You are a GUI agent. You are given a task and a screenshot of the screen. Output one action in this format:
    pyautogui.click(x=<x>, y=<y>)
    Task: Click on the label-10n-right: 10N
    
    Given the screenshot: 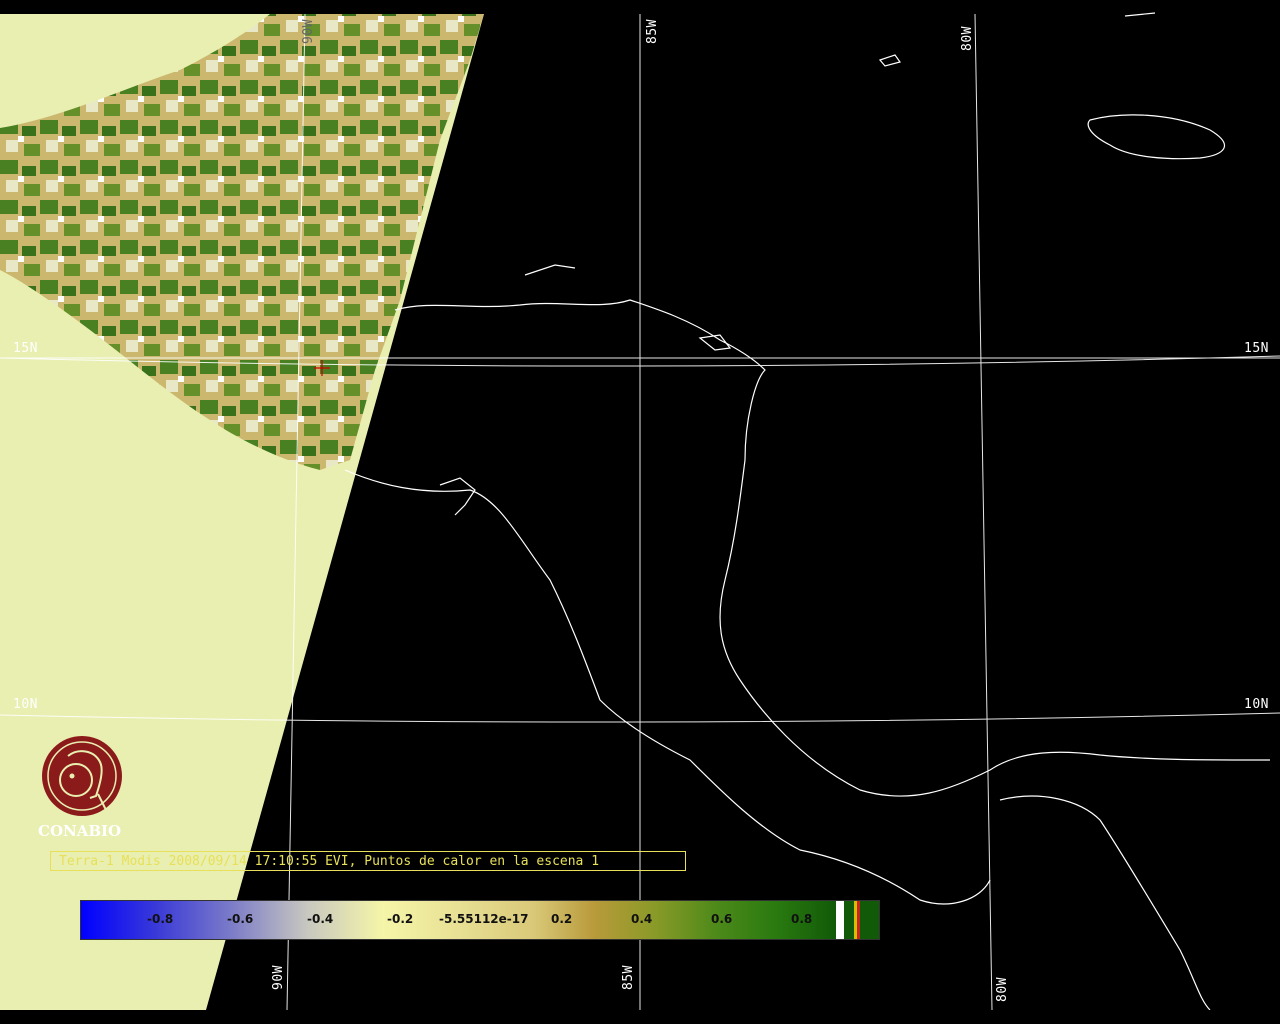 What is the action you would take?
    pyautogui.click(x=1256, y=704)
    